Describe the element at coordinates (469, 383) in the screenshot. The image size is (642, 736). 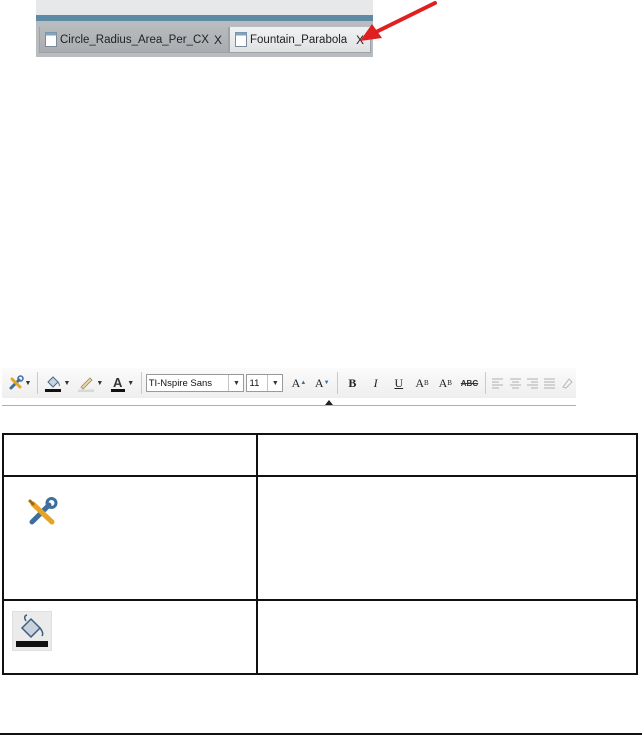
I see `strikethrough-button: ABC` at that location.